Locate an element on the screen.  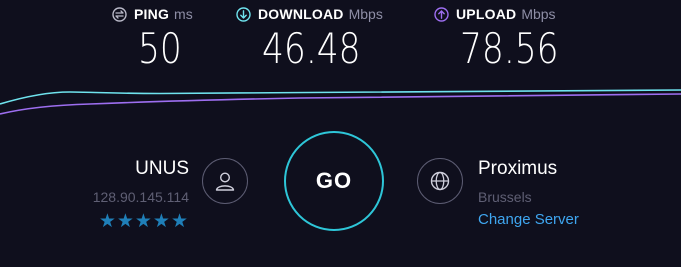
ping-header: PING ms is located at coordinates (152, 14).